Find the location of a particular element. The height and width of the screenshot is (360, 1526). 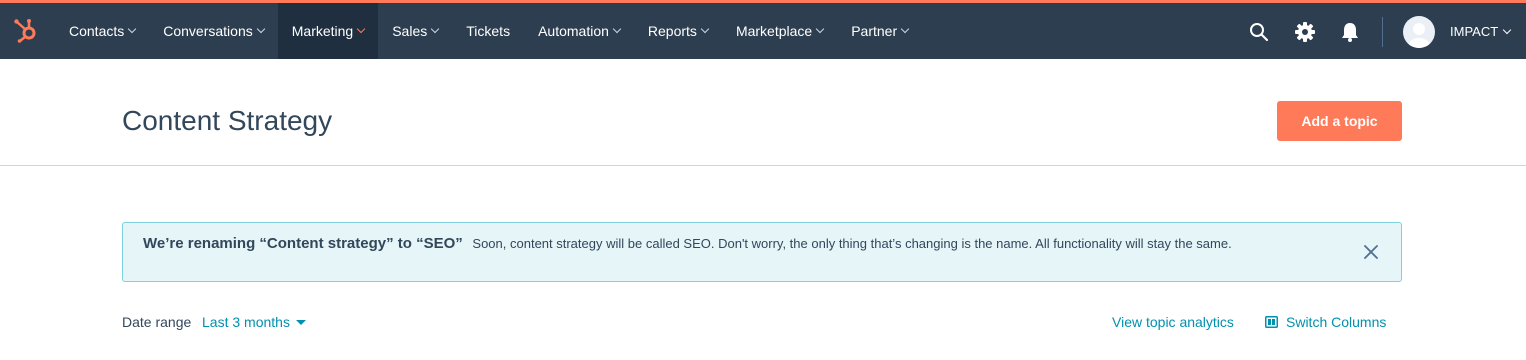

date-range-value: Last 3 months is located at coordinates (246, 322).